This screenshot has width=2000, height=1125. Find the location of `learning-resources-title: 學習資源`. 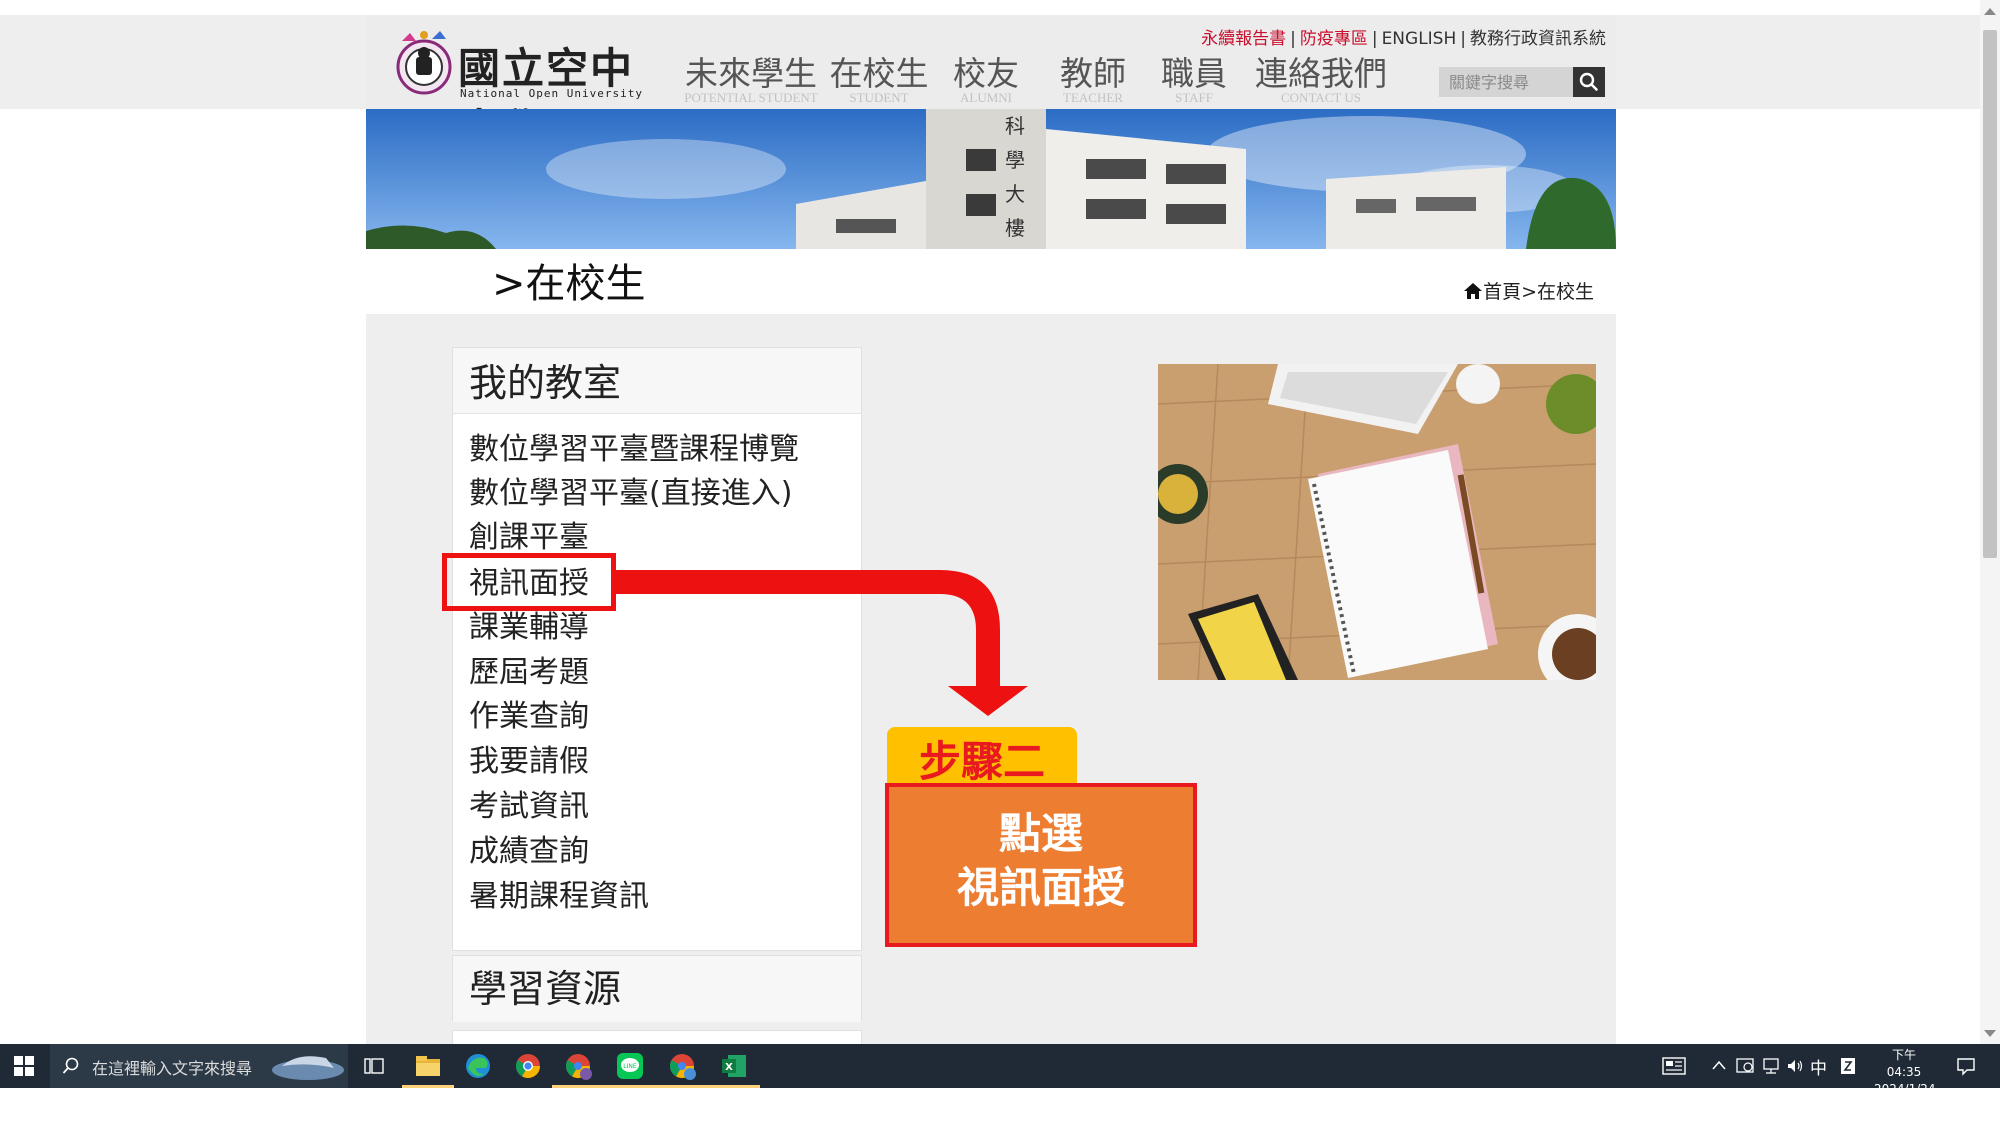

learning-resources-title: 學習資源 is located at coordinates (545, 989).